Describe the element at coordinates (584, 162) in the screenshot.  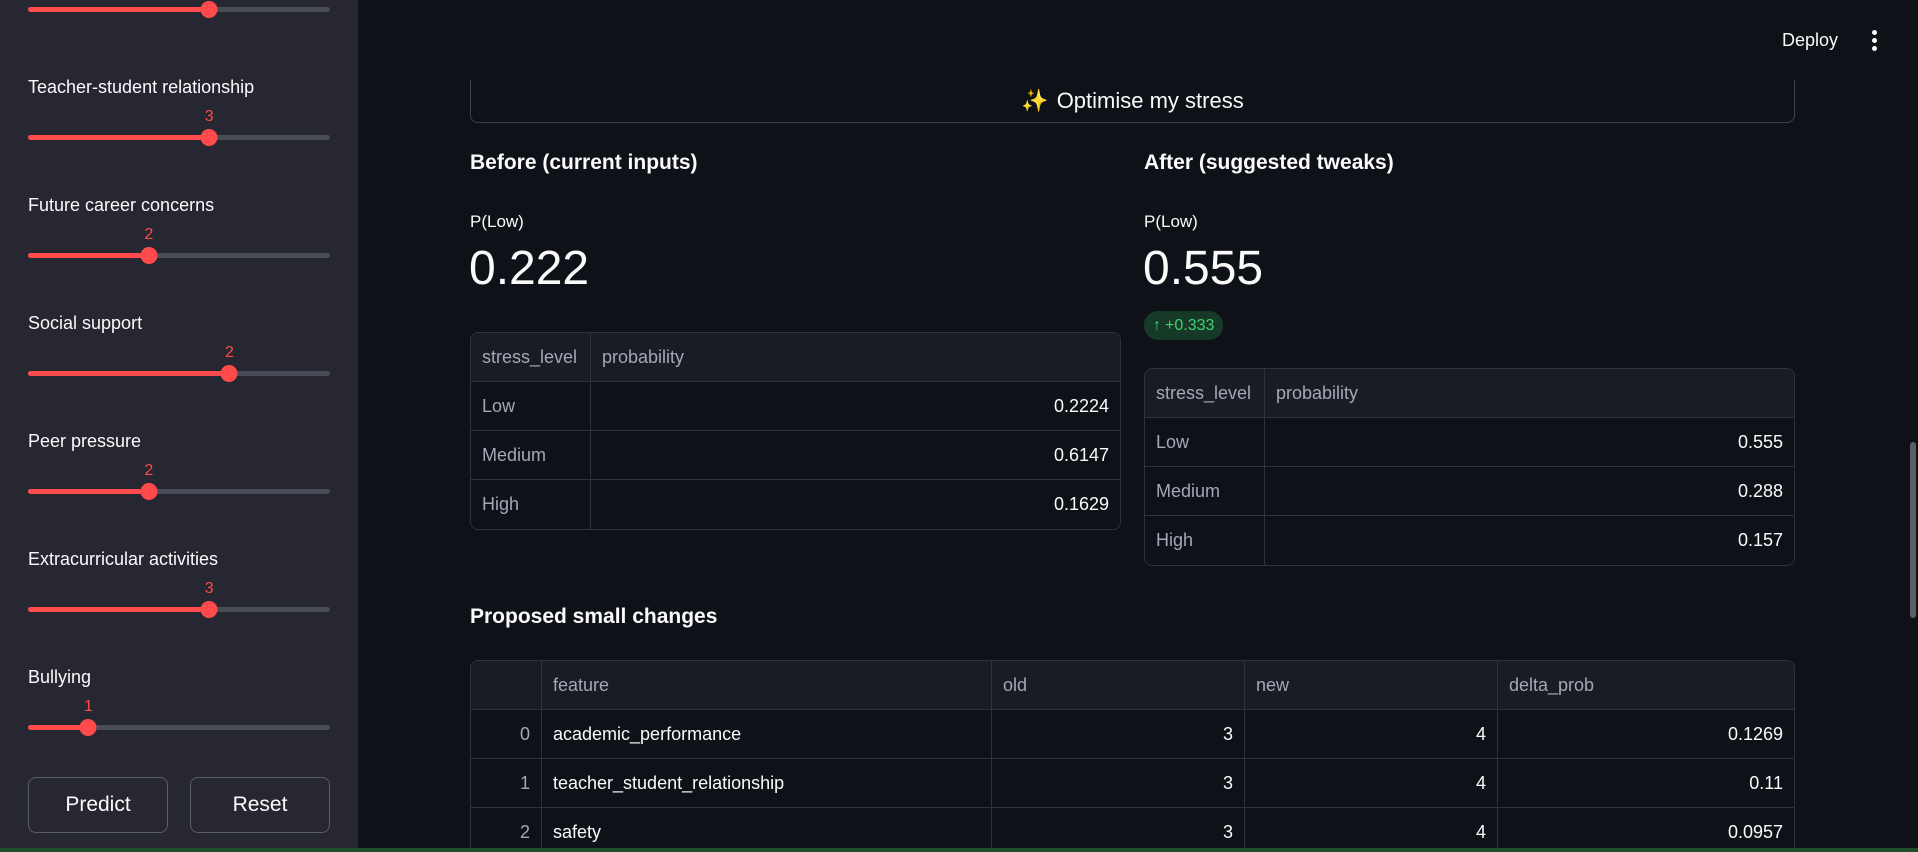
I see `before-title: Before (current inputs)` at that location.